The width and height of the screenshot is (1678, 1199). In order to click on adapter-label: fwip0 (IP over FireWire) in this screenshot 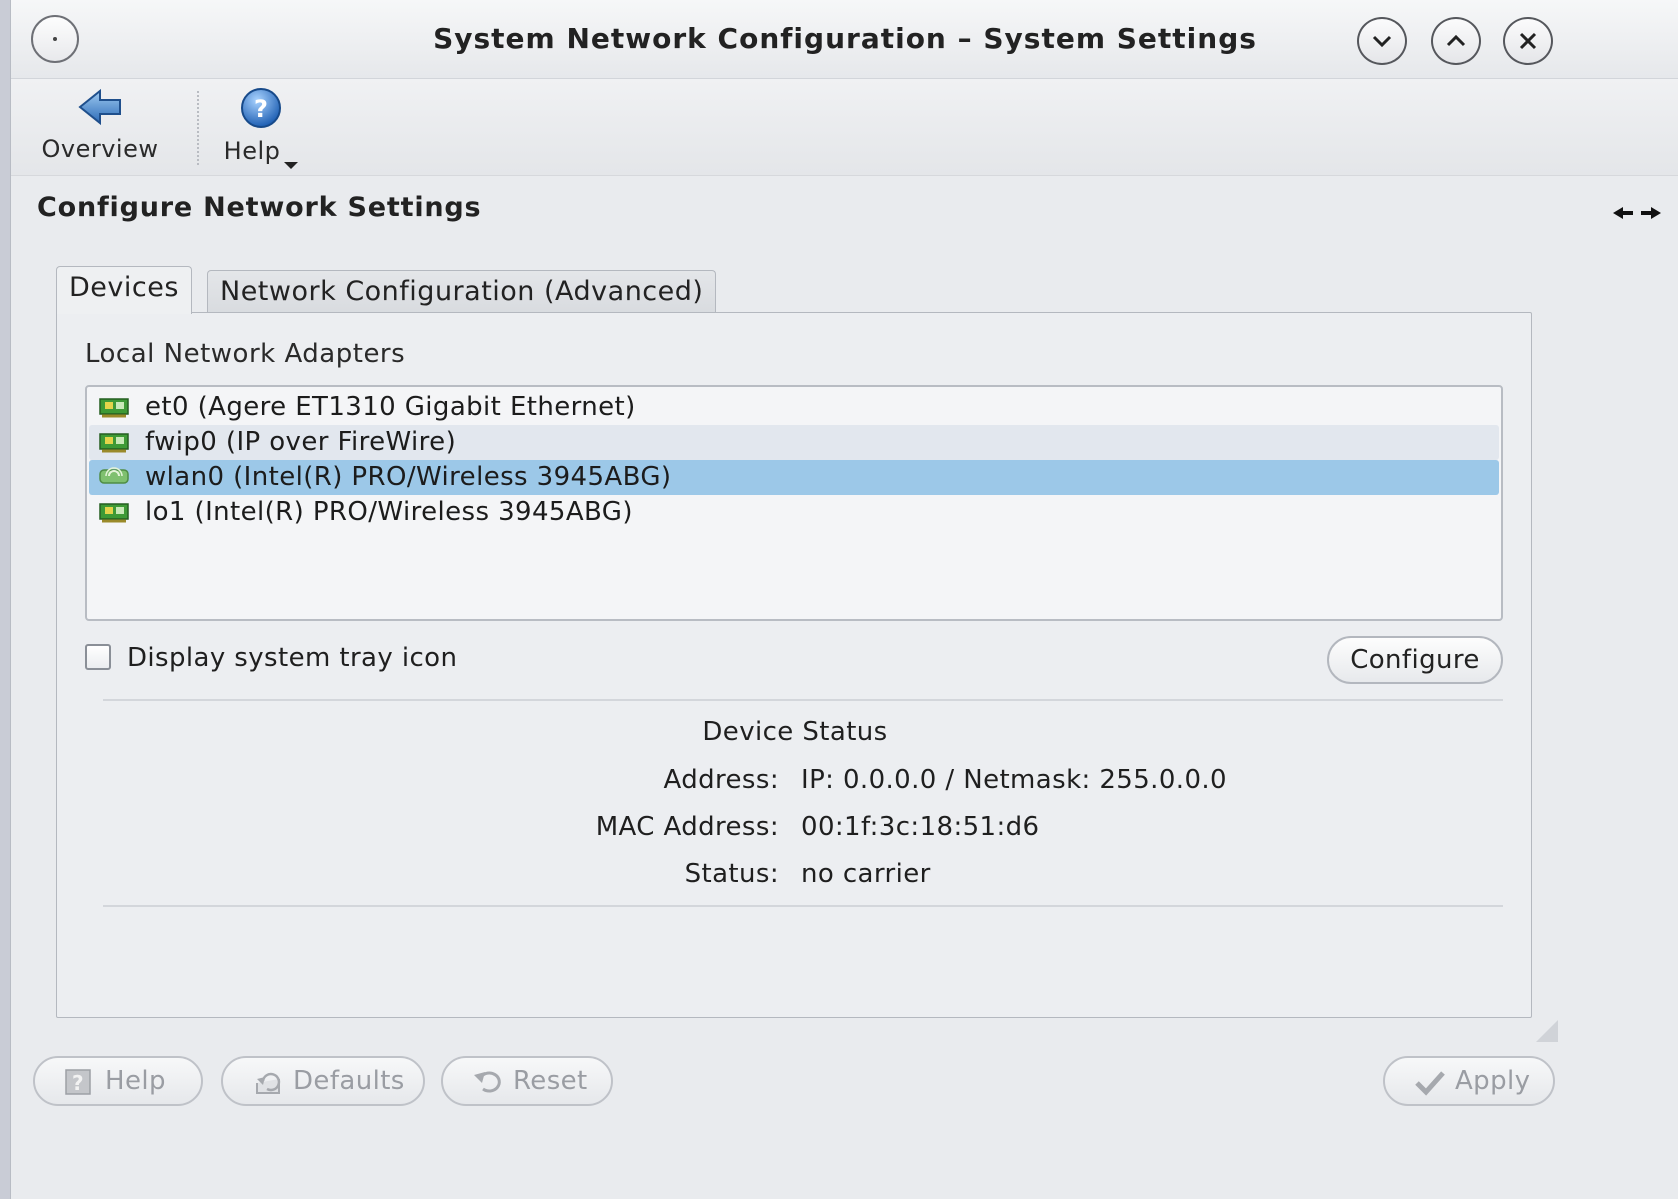, I will do `click(301, 442)`.